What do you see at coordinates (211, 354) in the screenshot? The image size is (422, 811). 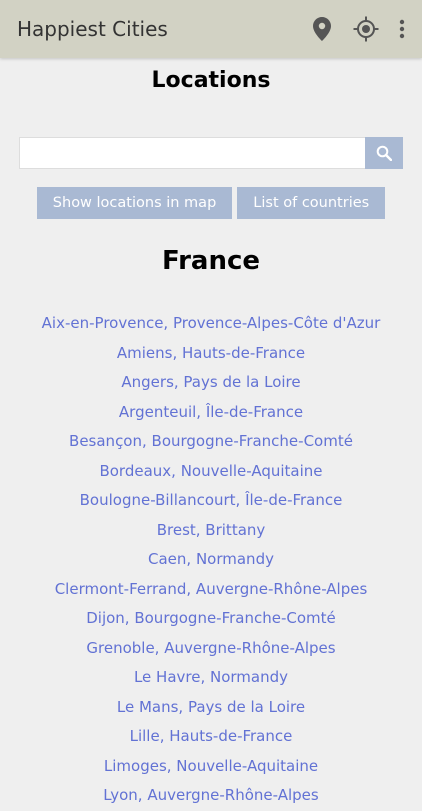 I see `location-link: Amiens, Hauts-de-France` at bounding box center [211, 354].